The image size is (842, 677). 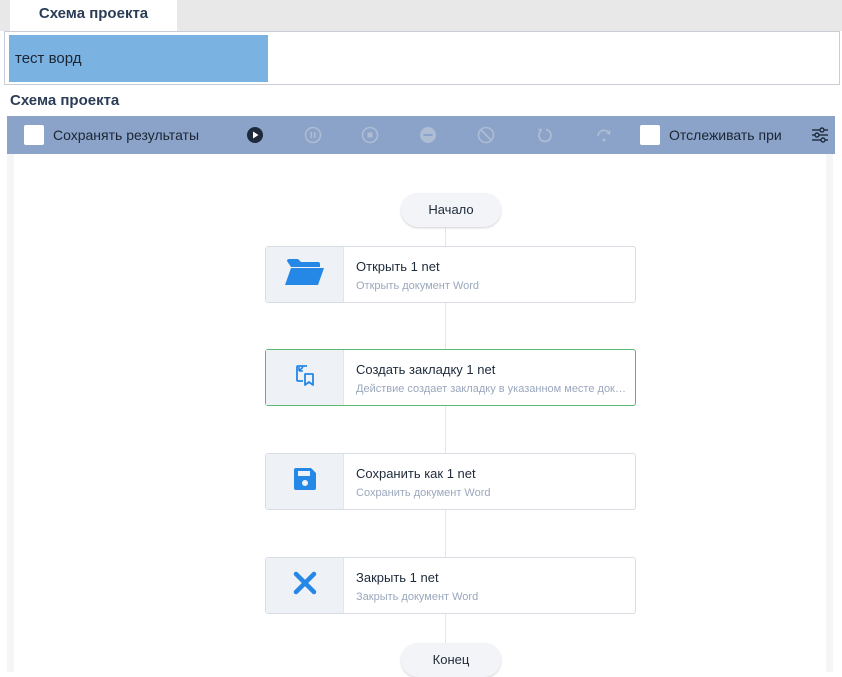 I want to click on stop-icon, so click(x=370, y=135).